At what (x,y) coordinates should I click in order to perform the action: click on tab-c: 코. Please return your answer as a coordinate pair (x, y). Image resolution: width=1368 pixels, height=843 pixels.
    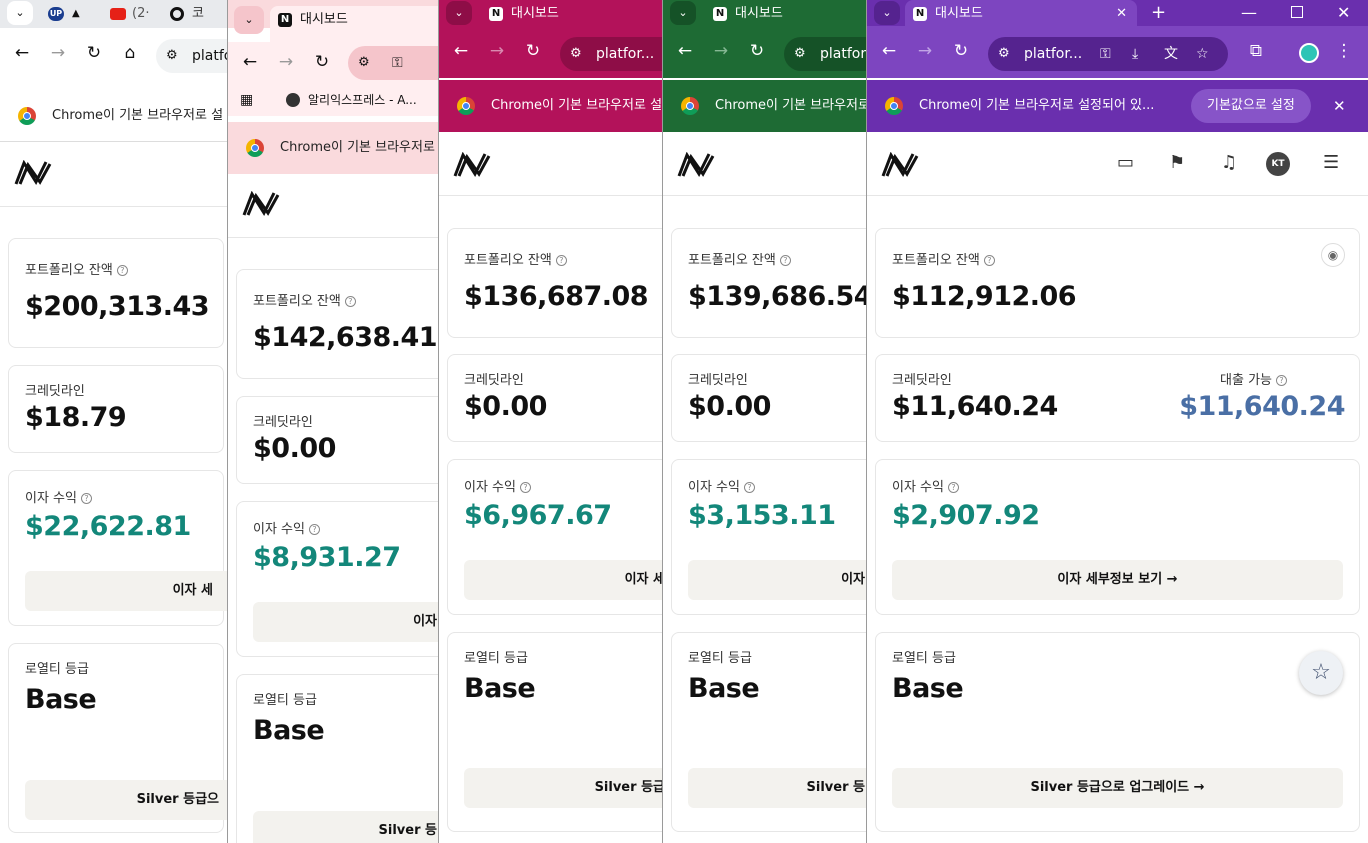
    Looking at the image, I should click on (196, 14).